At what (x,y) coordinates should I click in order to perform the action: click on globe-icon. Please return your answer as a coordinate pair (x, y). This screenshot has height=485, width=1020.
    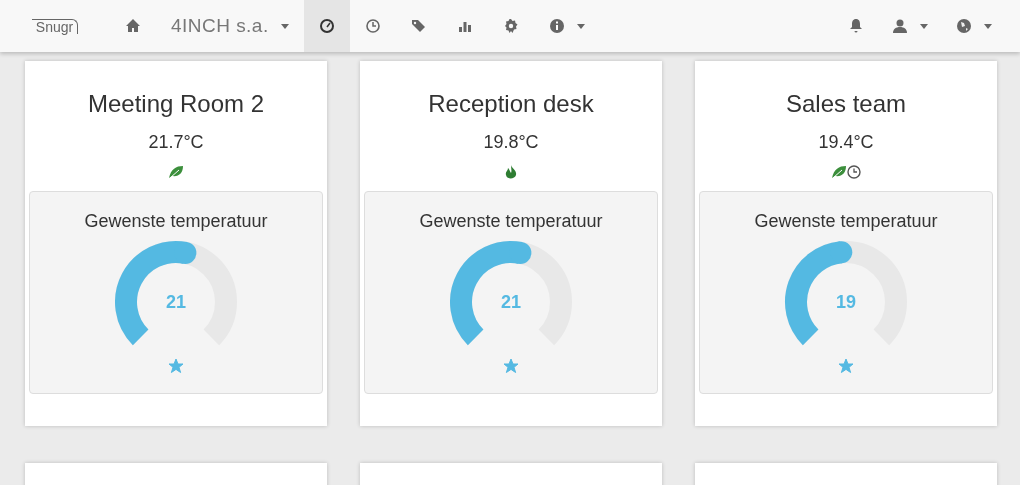
    Looking at the image, I should click on (964, 26).